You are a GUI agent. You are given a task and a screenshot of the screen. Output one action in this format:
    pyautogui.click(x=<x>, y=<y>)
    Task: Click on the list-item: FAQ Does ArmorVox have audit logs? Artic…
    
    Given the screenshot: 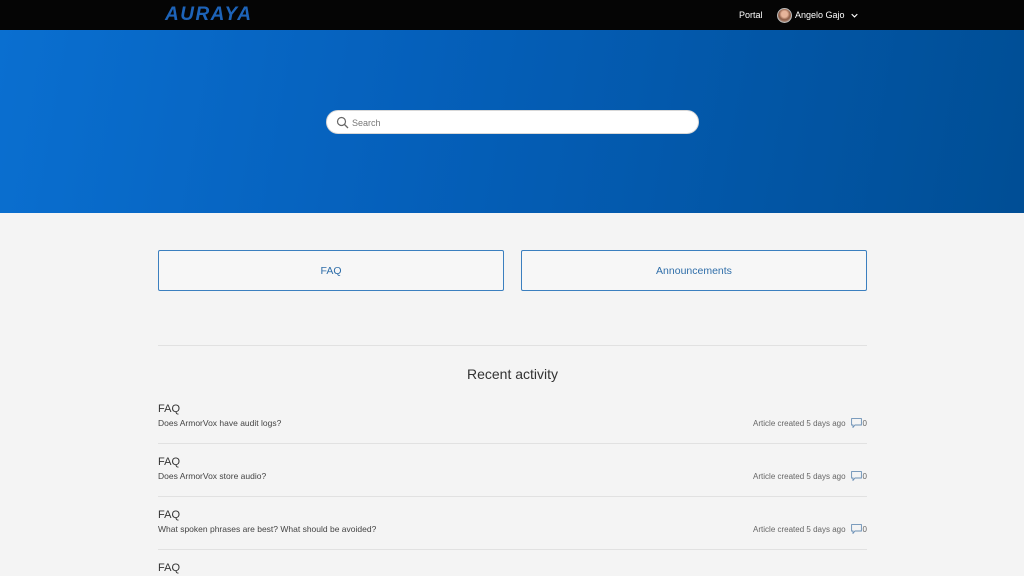 What is the action you would take?
    pyautogui.click(x=512, y=429)
    